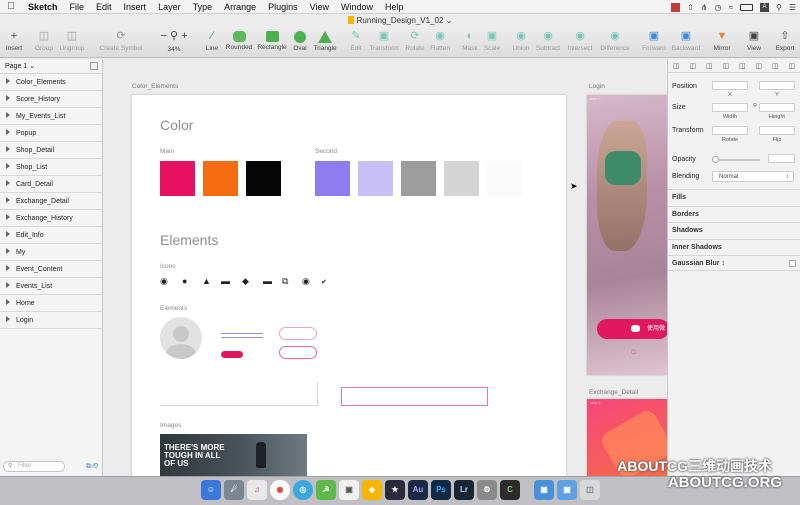  Describe the element at coordinates (232, 354) in the screenshot. I see `pill-button-filled` at that location.